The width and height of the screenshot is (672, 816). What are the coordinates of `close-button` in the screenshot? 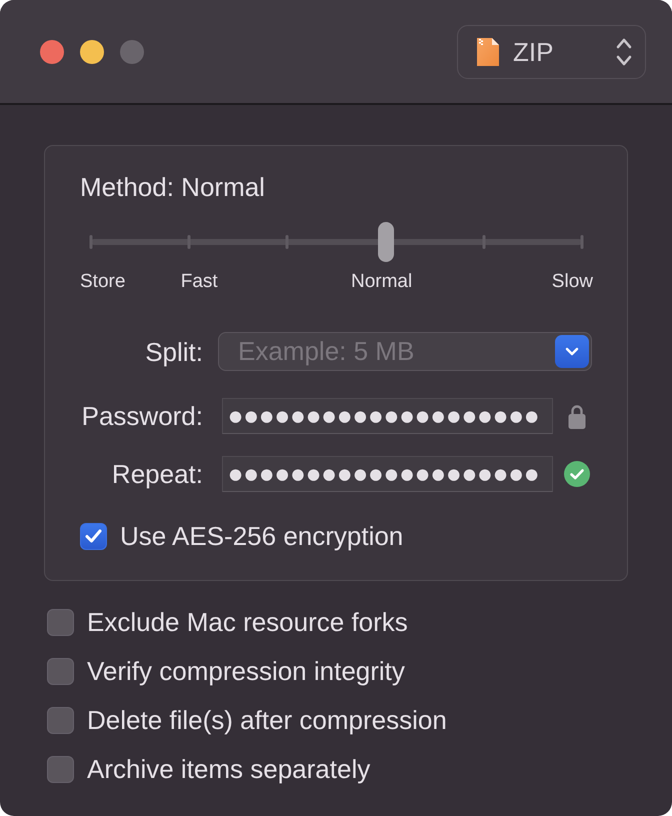 It's located at (52, 52).